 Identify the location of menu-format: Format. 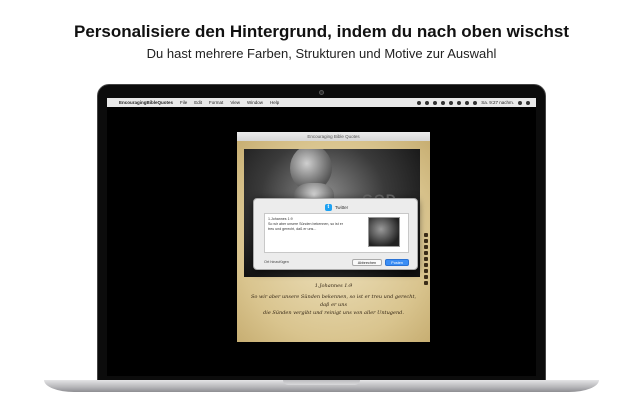
(216, 102).